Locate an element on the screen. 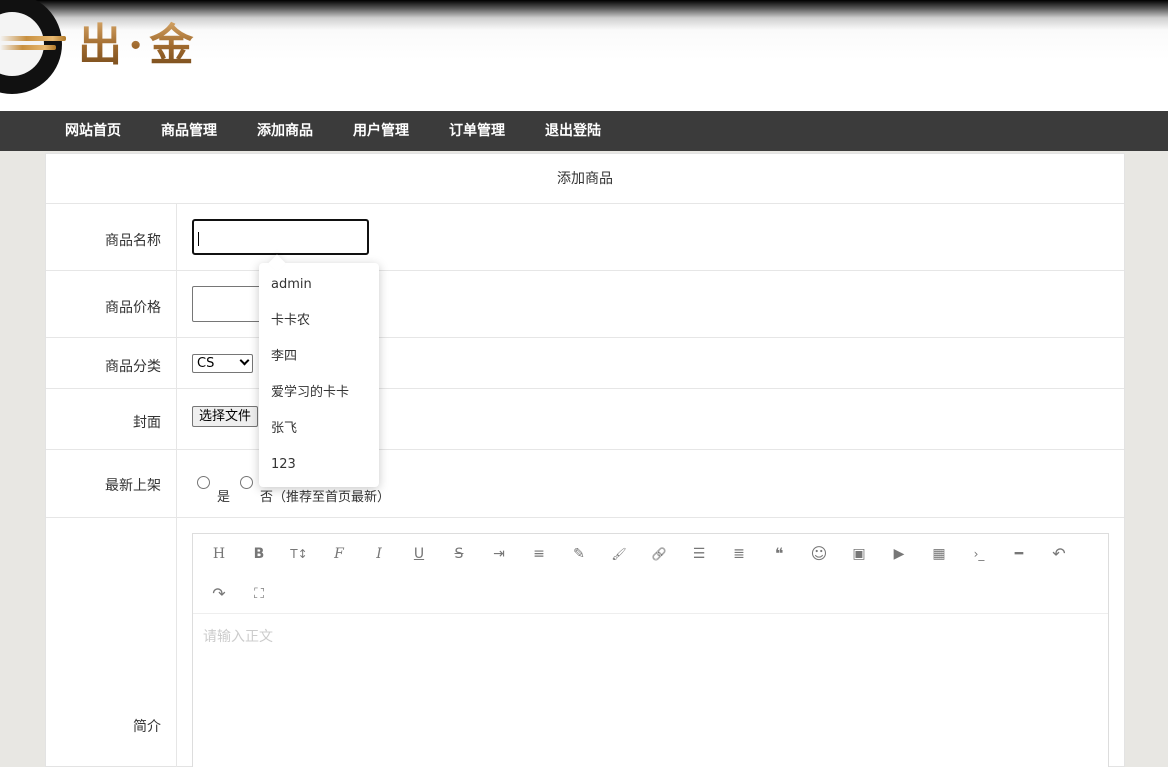  newest-label: 最新上架 is located at coordinates (133, 486).